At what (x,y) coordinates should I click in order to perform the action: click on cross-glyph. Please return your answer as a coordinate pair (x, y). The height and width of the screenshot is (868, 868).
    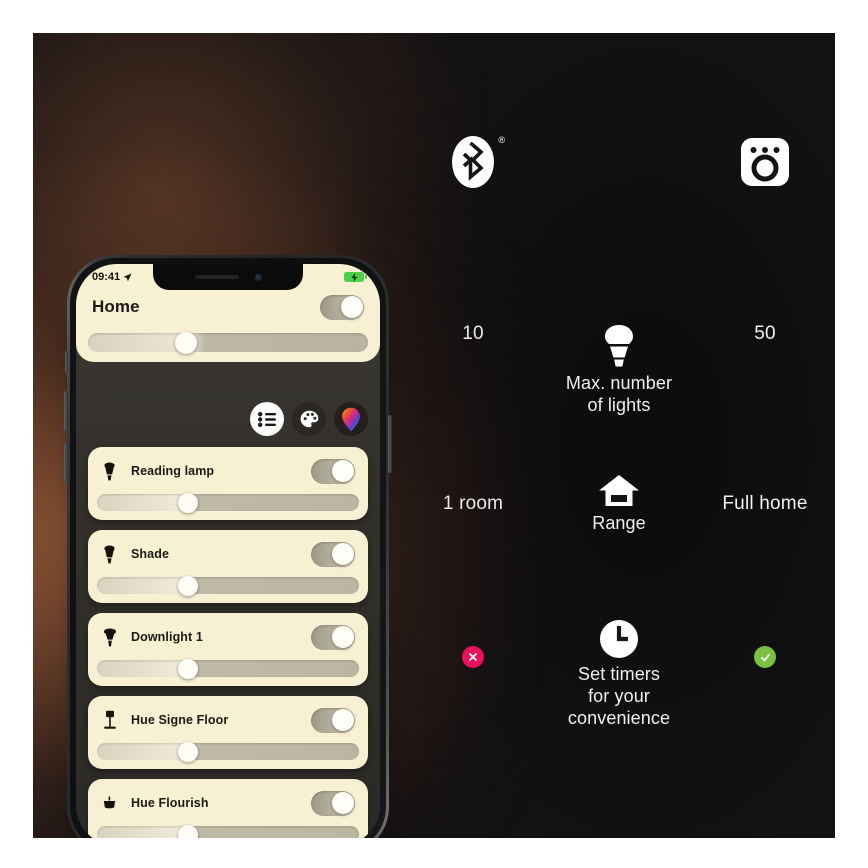
    Looking at the image, I should click on (473, 657).